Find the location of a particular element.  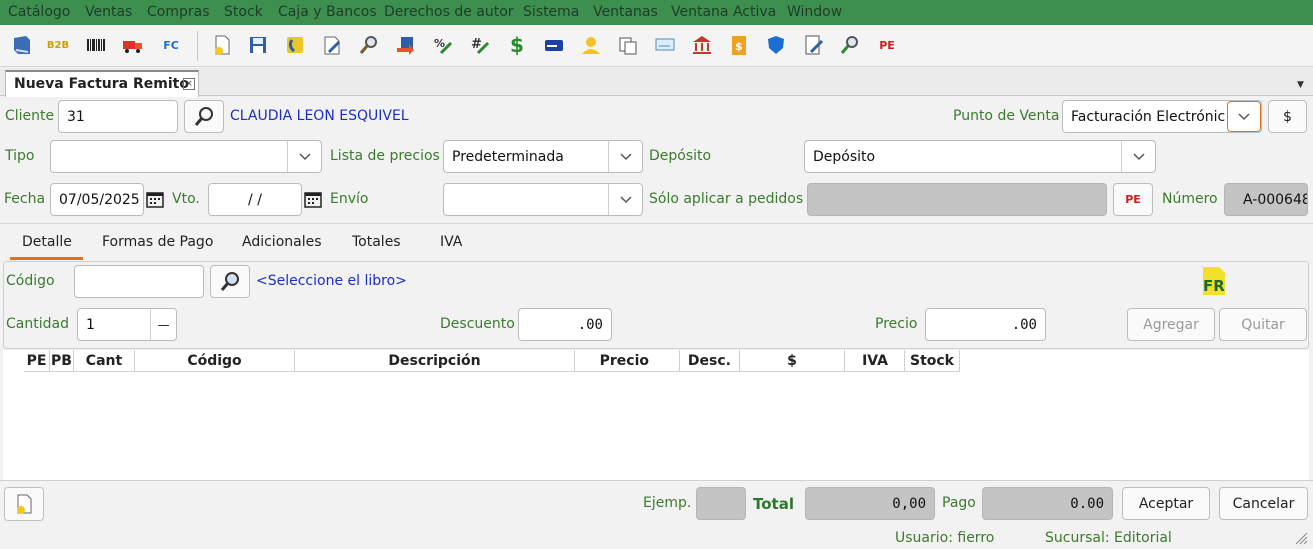

resize-grip-icon is located at coordinates (1301, 538).